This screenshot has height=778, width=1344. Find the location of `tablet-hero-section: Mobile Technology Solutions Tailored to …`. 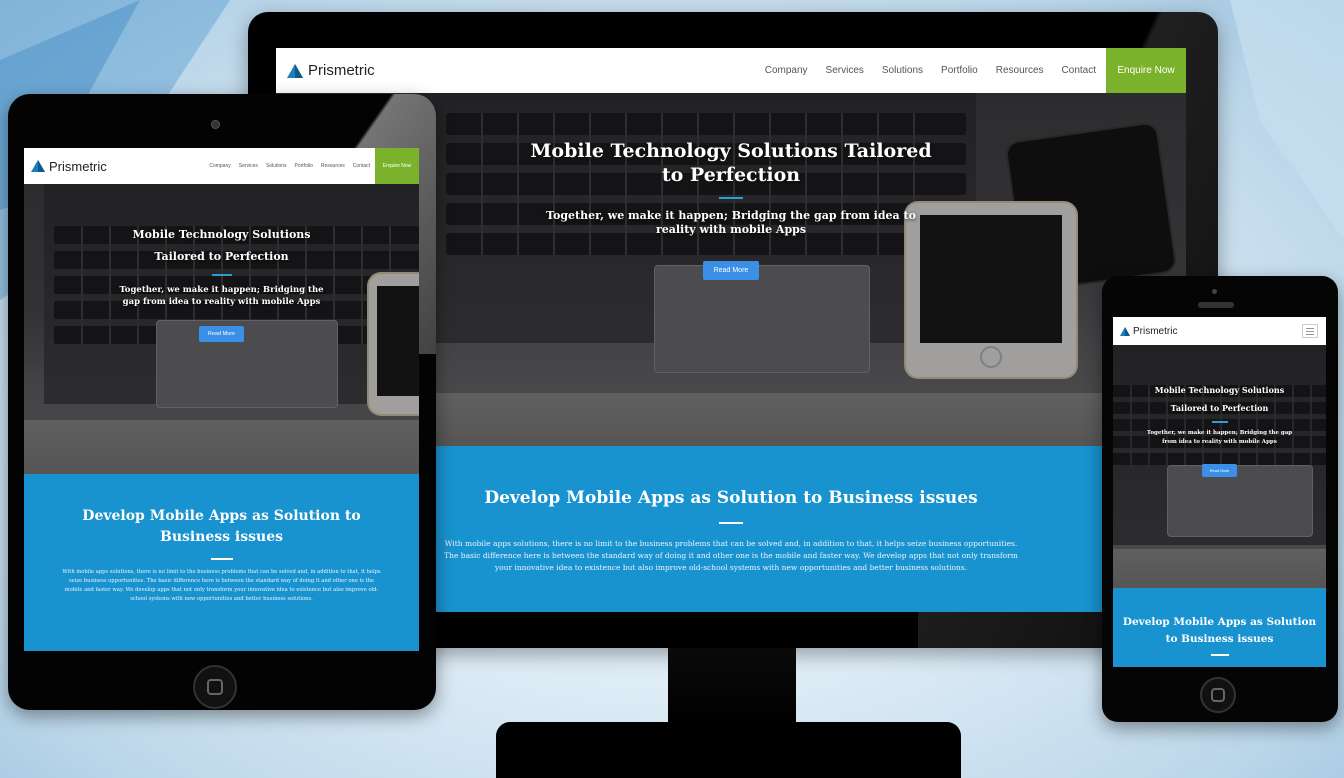

tablet-hero-section: Mobile Technology Solutions Tailored to … is located at coordinates (221, 329).